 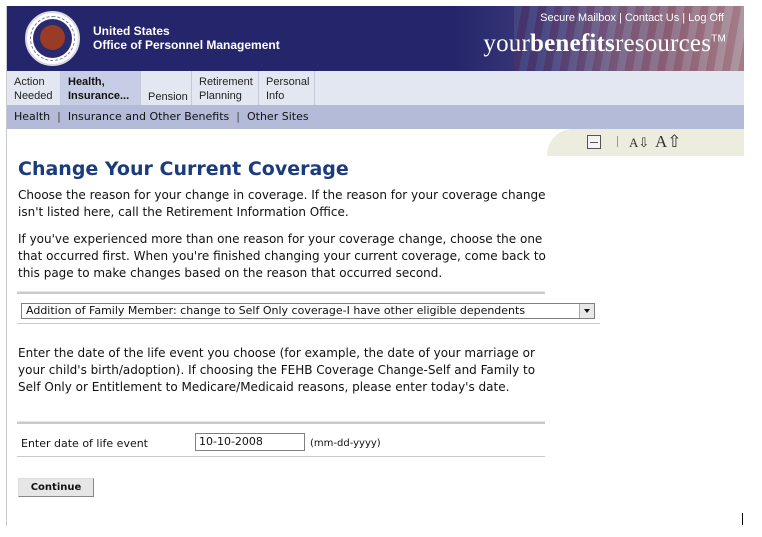 I want to click on secure-mailbox-link: Secure Mailbox, so click(x=578, y=18).